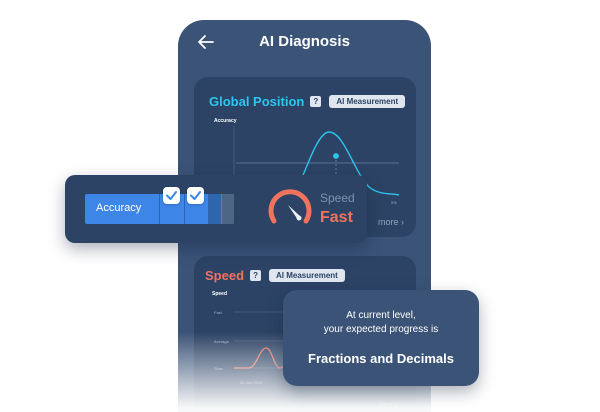 This screenshot has width=600, height=412. What do you see at coordinates (336, 156) in the screenshot?
I see `position-marker` at bounding box center [336, 156].